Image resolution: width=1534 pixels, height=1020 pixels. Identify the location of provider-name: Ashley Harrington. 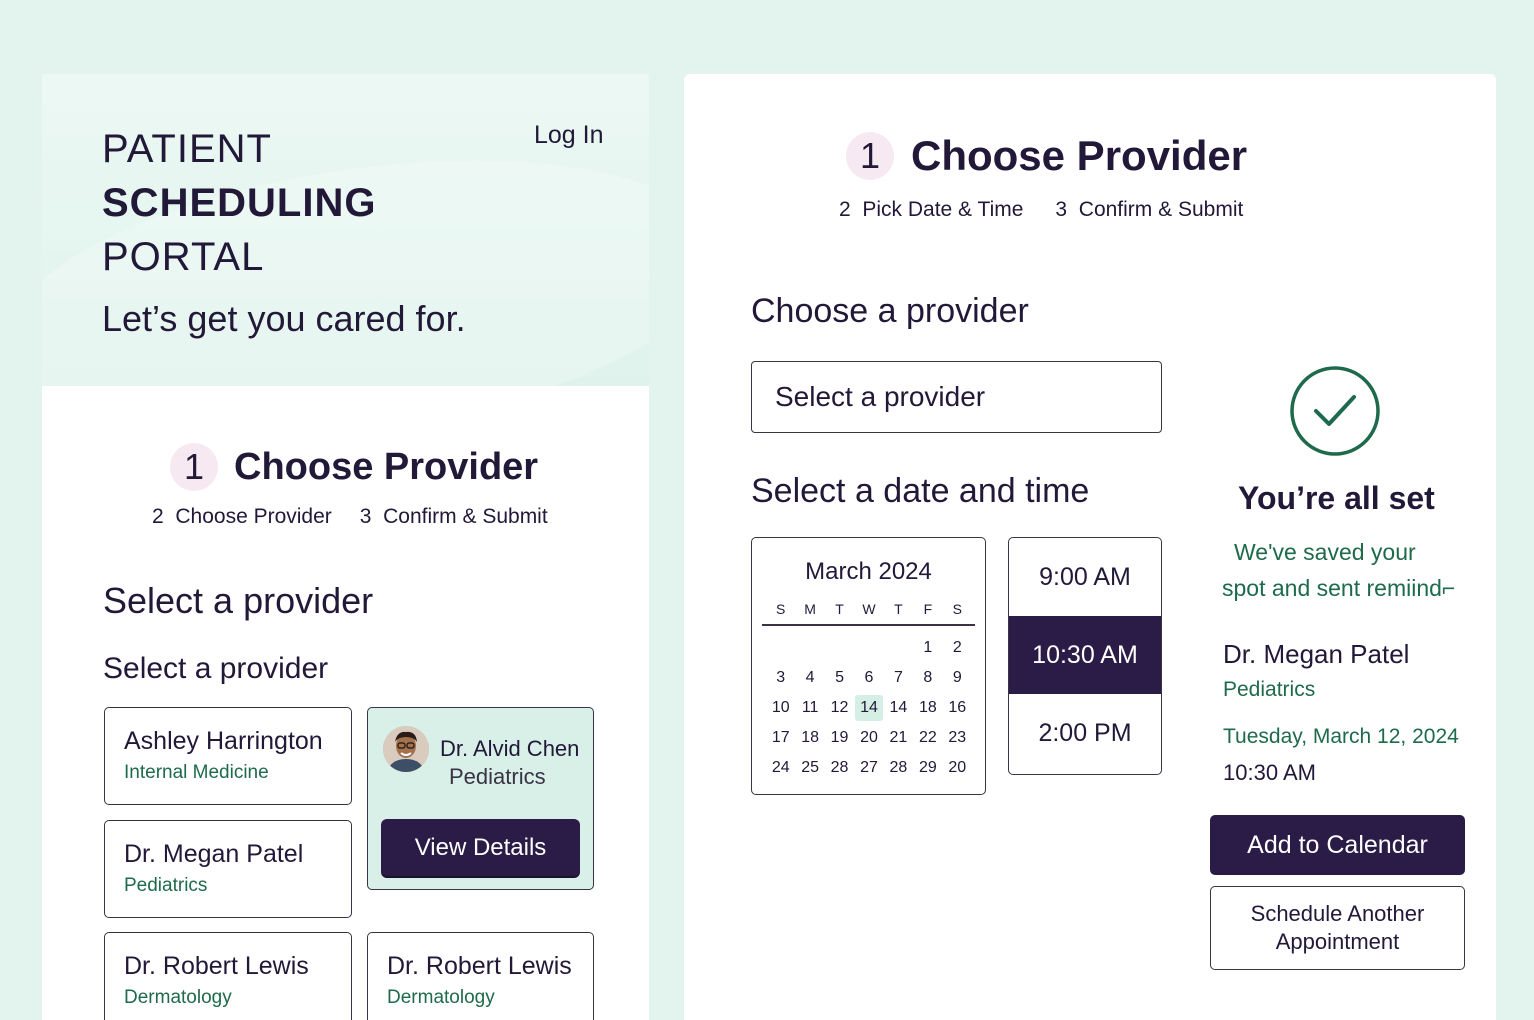
(223, 741).